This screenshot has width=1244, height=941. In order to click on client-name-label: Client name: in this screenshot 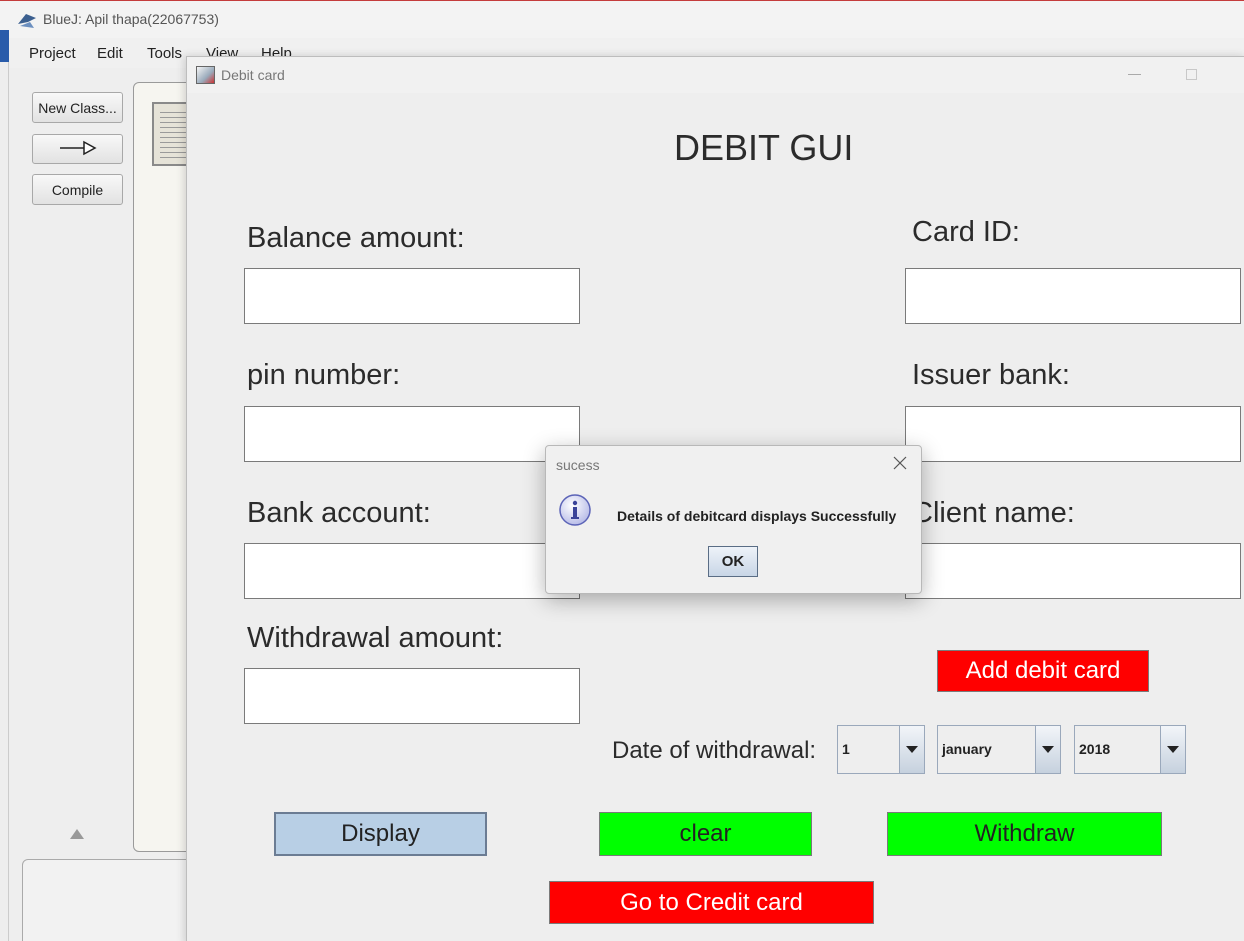, I will do `click(993, 513)`.